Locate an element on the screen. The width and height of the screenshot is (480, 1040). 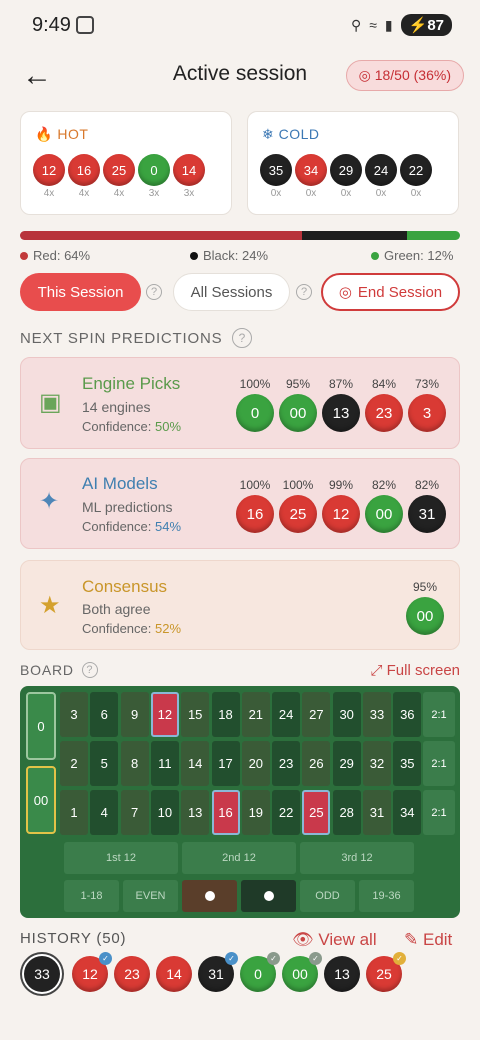
dozen-cell: 1st 12 is located at coordinates (121, 858).